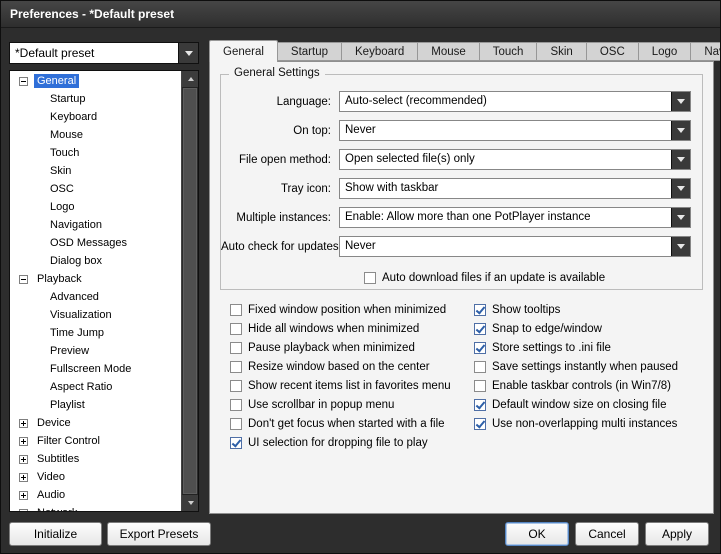 The width and height of the screenshot is (721, 554). What do you see at coordinates (321, 404) in the screenshot?
I see `checkbox-label: Use scrollbar in popup menu` at bounding box center [321, 404].